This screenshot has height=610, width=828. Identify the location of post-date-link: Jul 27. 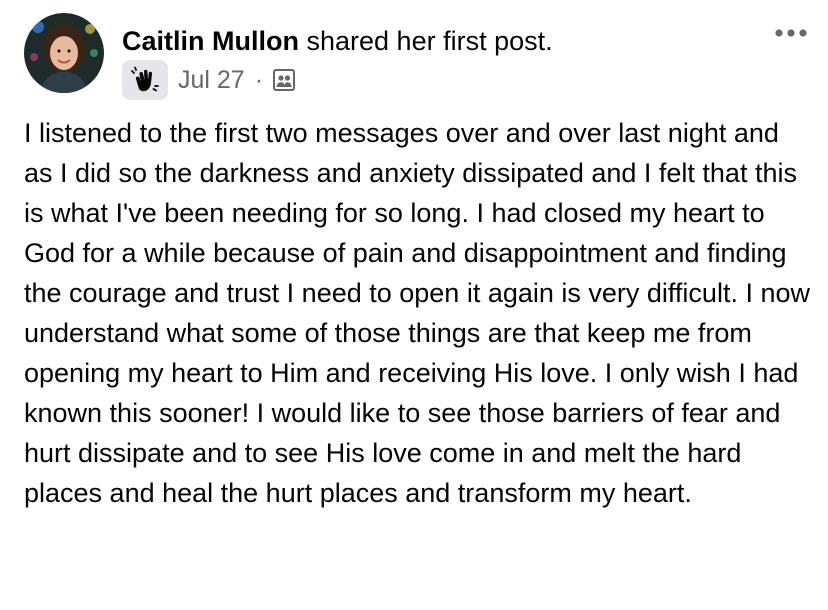
(211, 80).